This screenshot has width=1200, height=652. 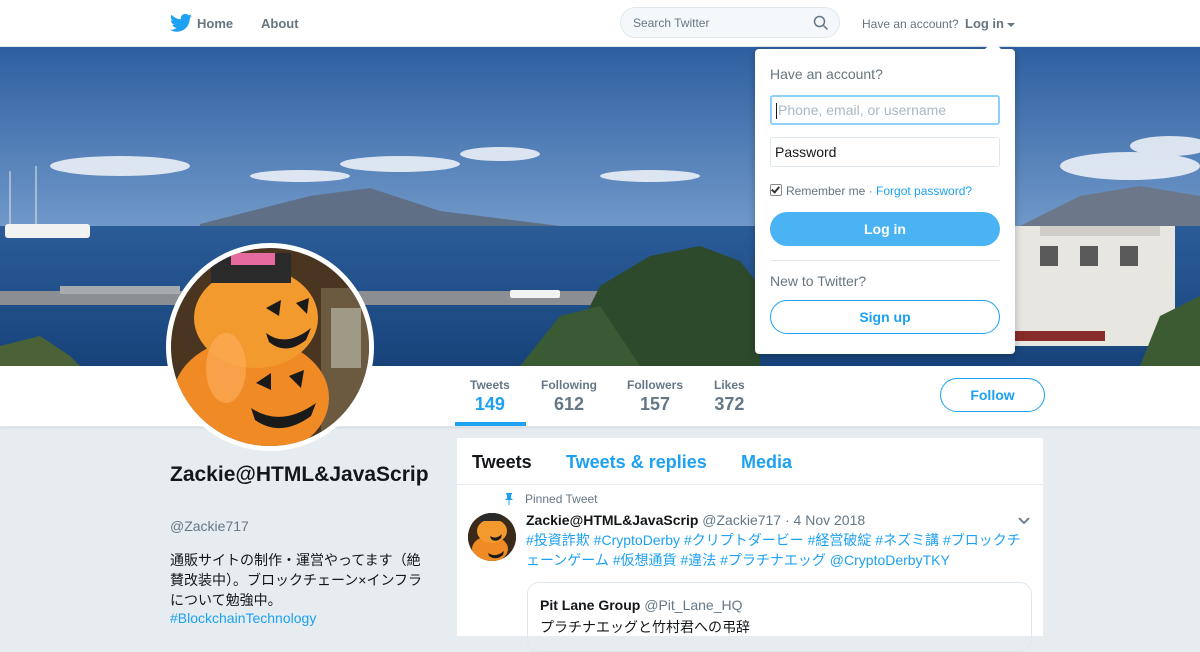 What do you see at coordinates (590, 605) in the screenshot?
I see `quoted-author-name: Pit Lane Group` at bounding box center [590, 605].